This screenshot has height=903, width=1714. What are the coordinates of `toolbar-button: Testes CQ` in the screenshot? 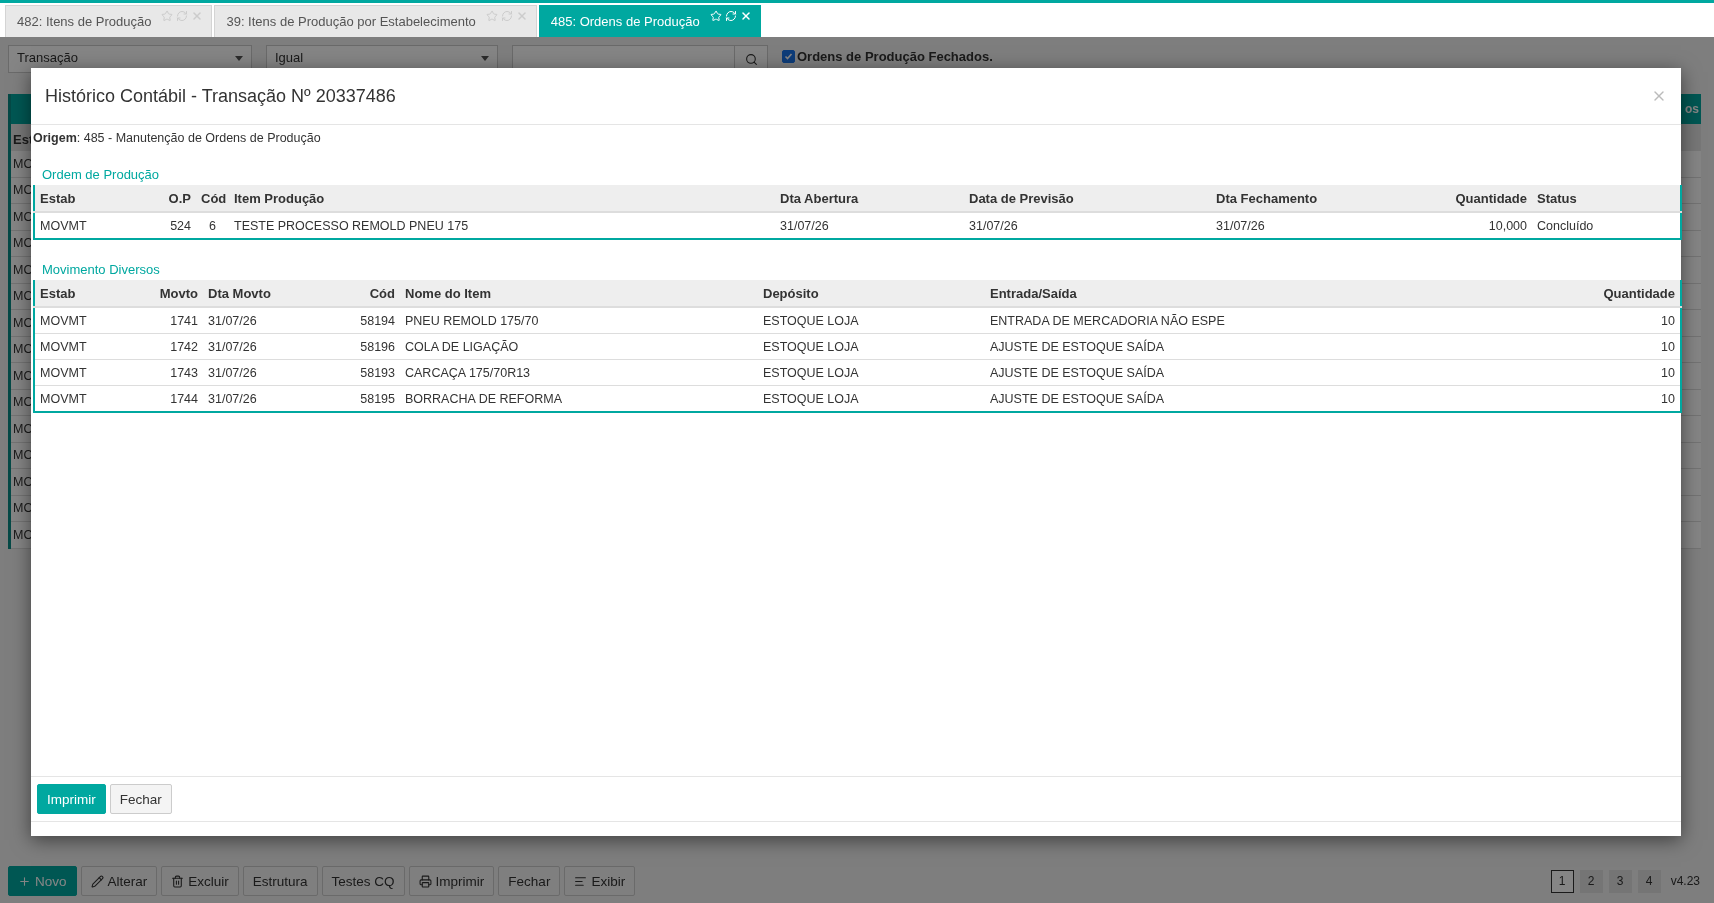 It's located at (363, 881).